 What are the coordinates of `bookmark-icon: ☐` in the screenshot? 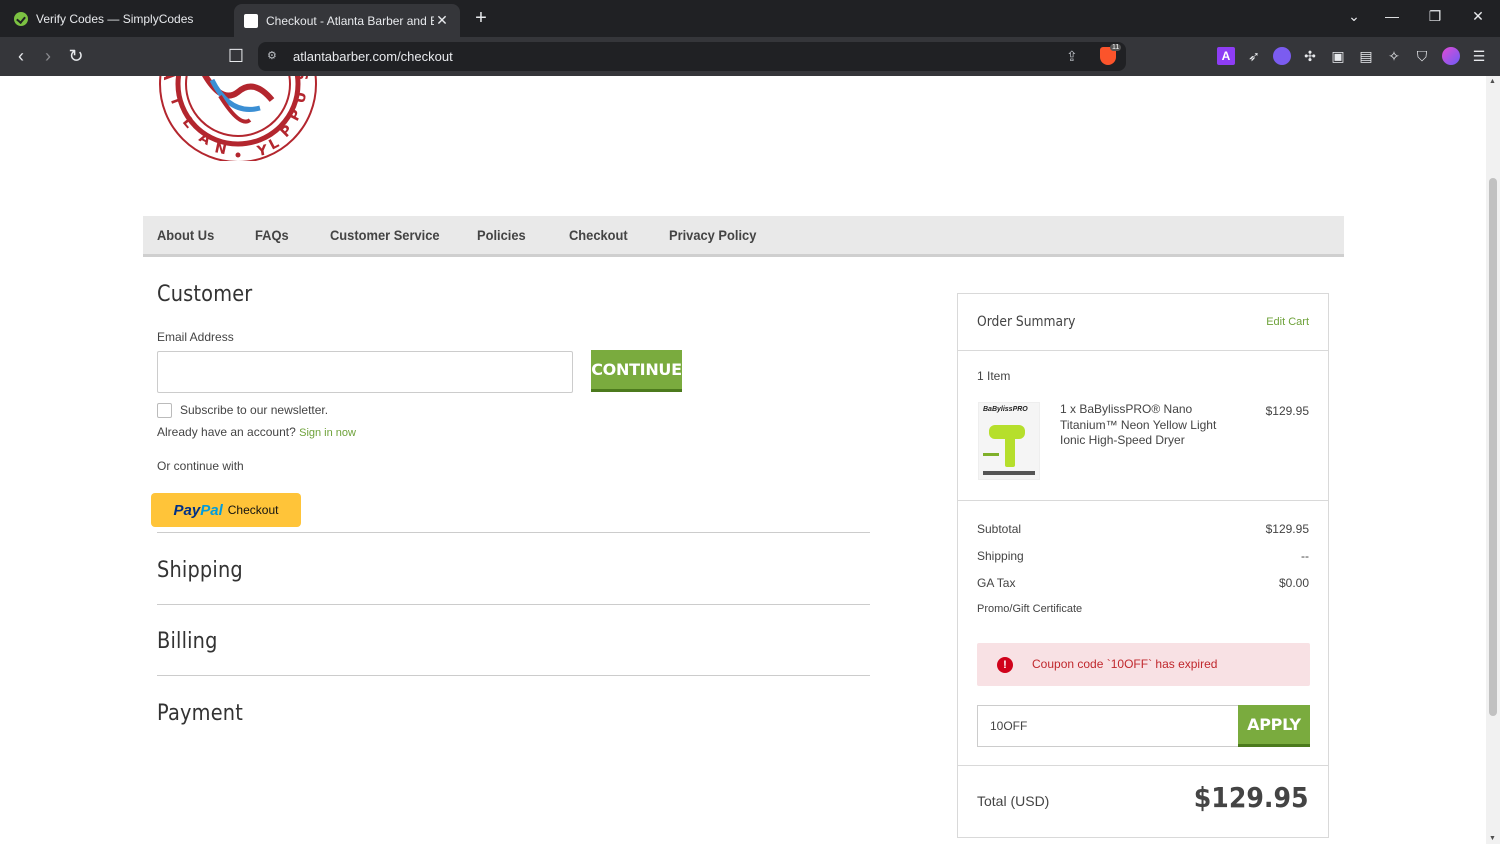 It's located at (236, 56).